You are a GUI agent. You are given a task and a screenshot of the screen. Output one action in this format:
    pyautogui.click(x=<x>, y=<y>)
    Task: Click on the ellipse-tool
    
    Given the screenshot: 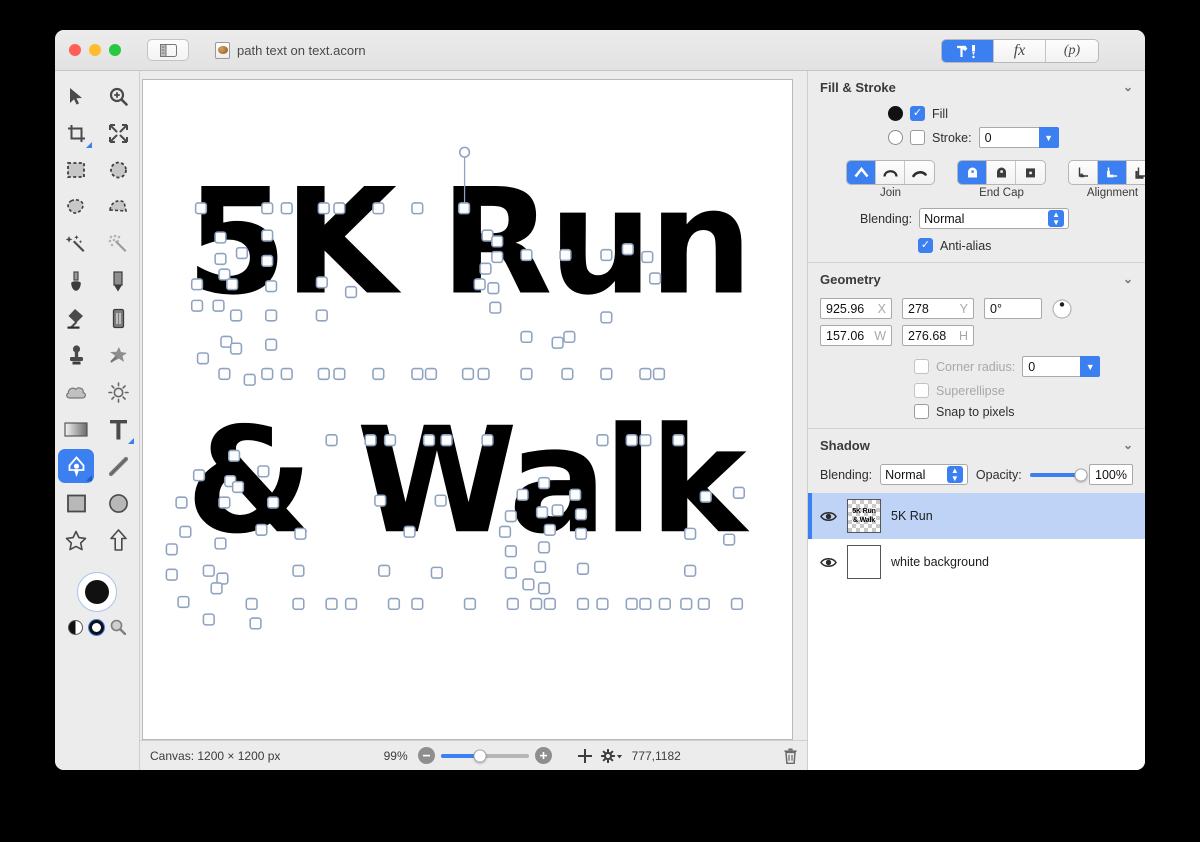 What is the action you would take?
    pyautogui.click(x=118, y=503)
    